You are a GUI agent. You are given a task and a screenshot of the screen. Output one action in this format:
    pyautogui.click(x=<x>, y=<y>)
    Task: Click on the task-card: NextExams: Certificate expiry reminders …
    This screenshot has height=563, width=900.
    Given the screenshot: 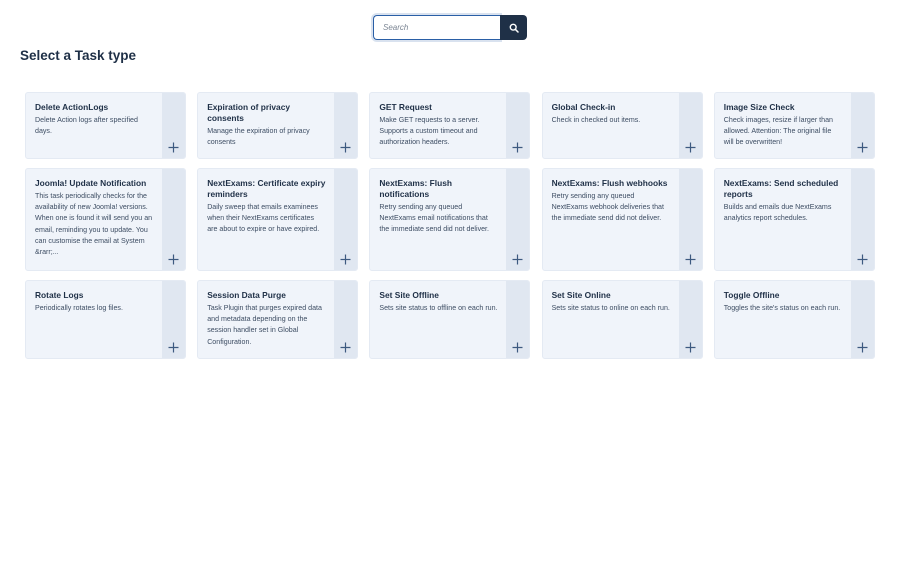 What is the action you would take?
    pyautogui.click(x=278, y=219)
    